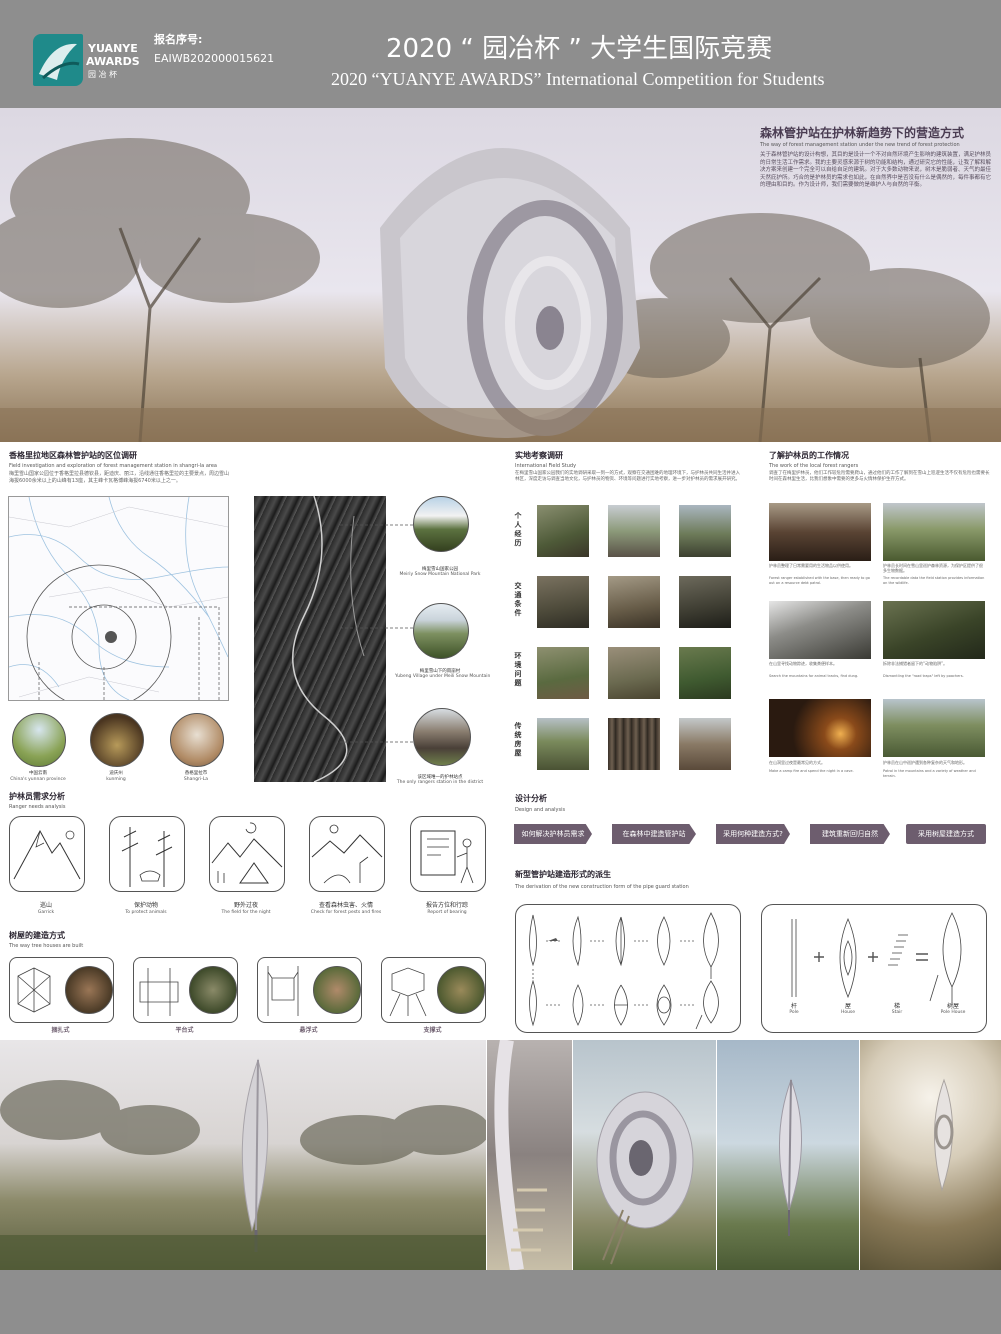 The height and width of the screenshot is (1334, 1001). Describe the element at coordinates (34, 990) in the screenshot. I see `cube-icon` at that location.